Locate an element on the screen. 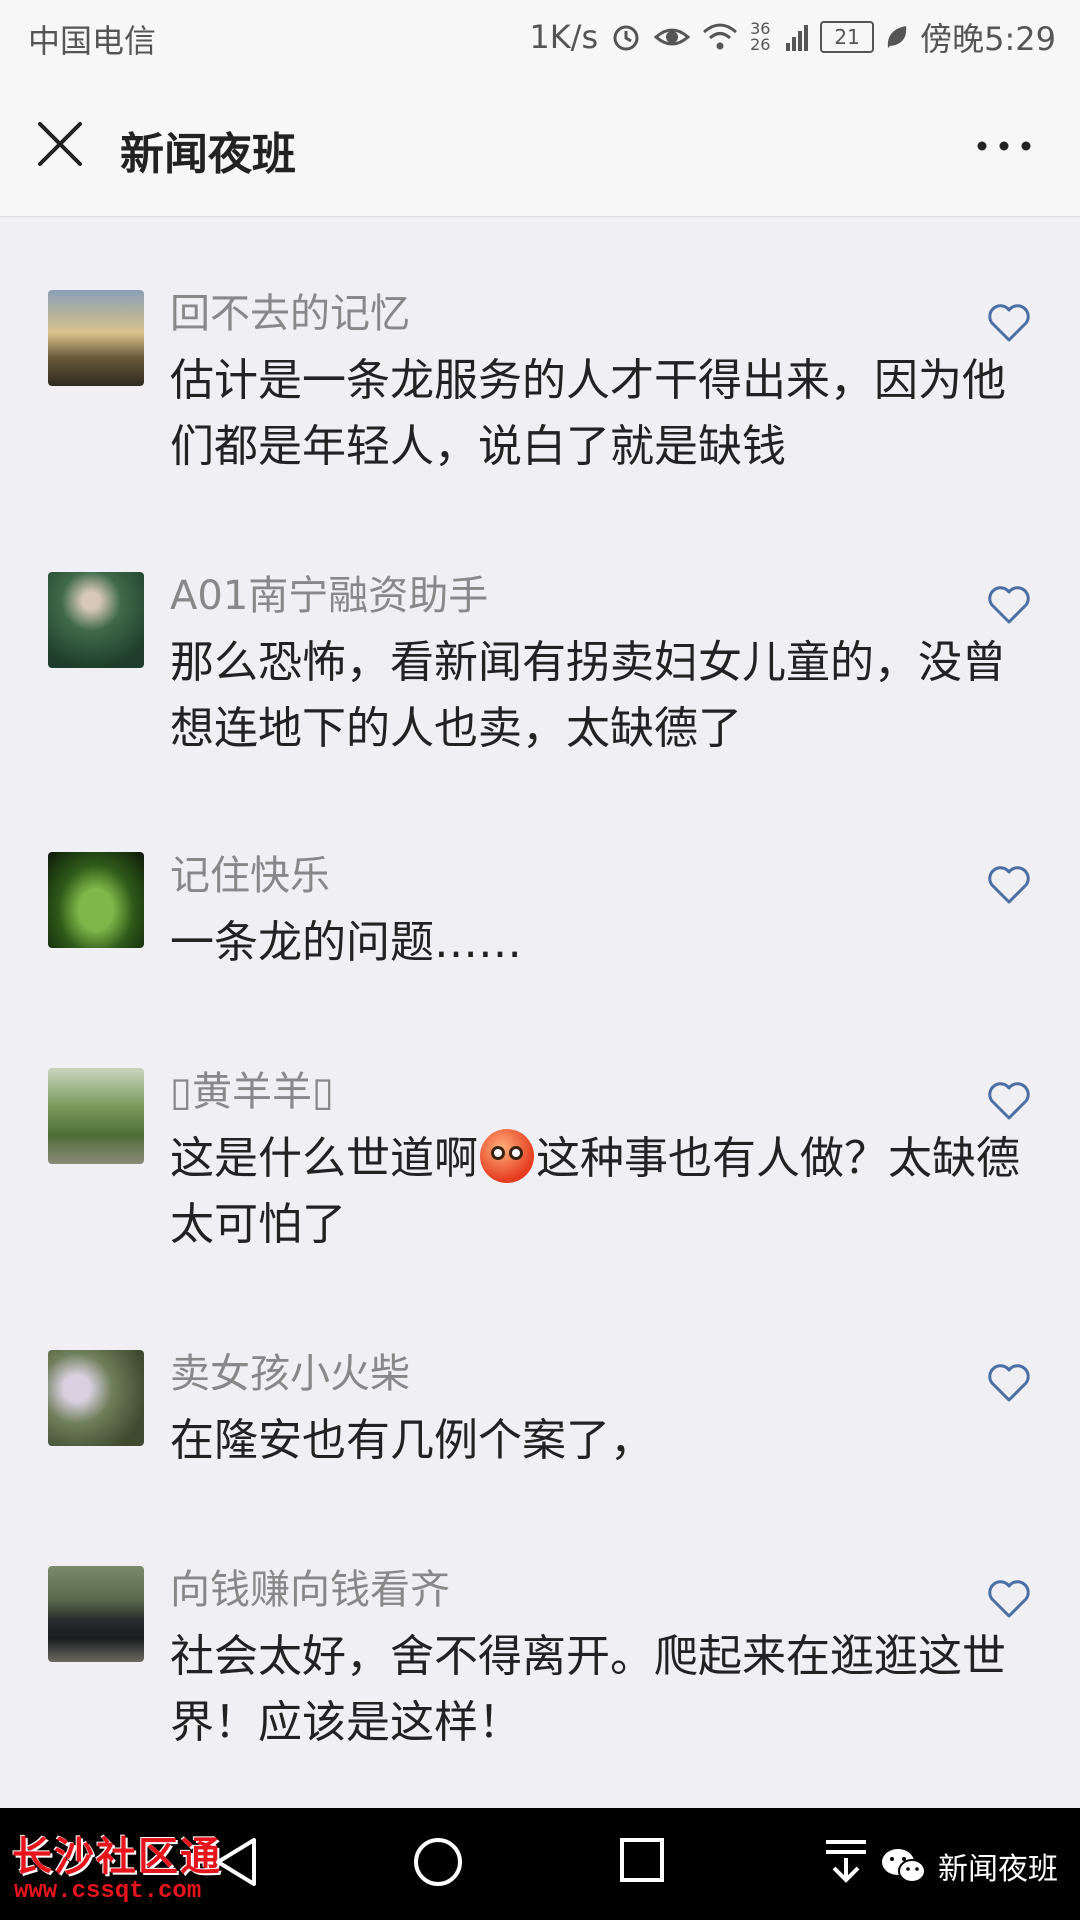  close-icon is located at coordinates (60, 144).